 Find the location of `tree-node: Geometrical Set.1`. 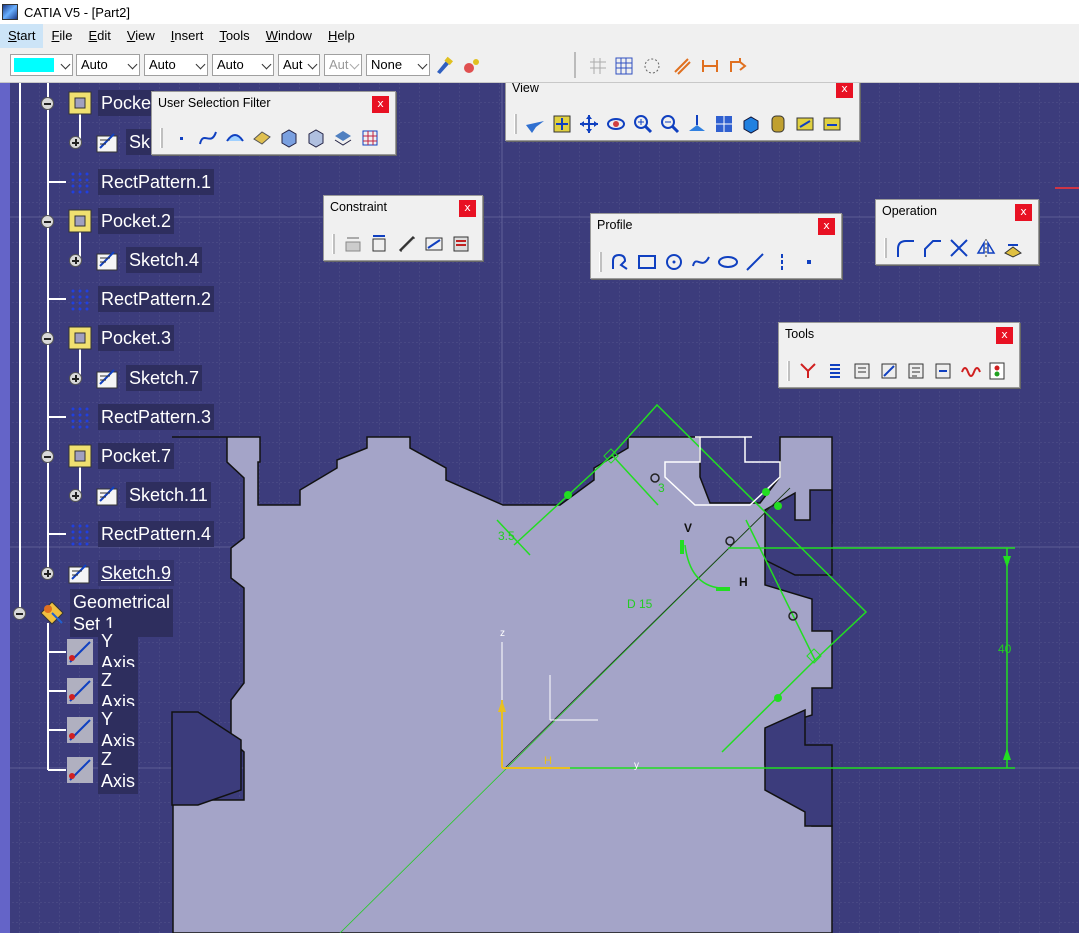

tree-node: Geometrical Set.1 is located at coordinates (106, 613).